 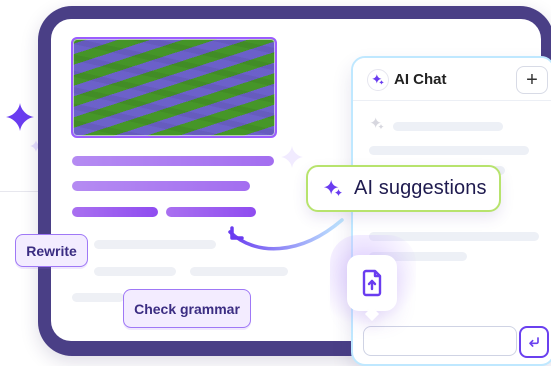 I want to click on upload-bubble, so click(x=372, y=283).